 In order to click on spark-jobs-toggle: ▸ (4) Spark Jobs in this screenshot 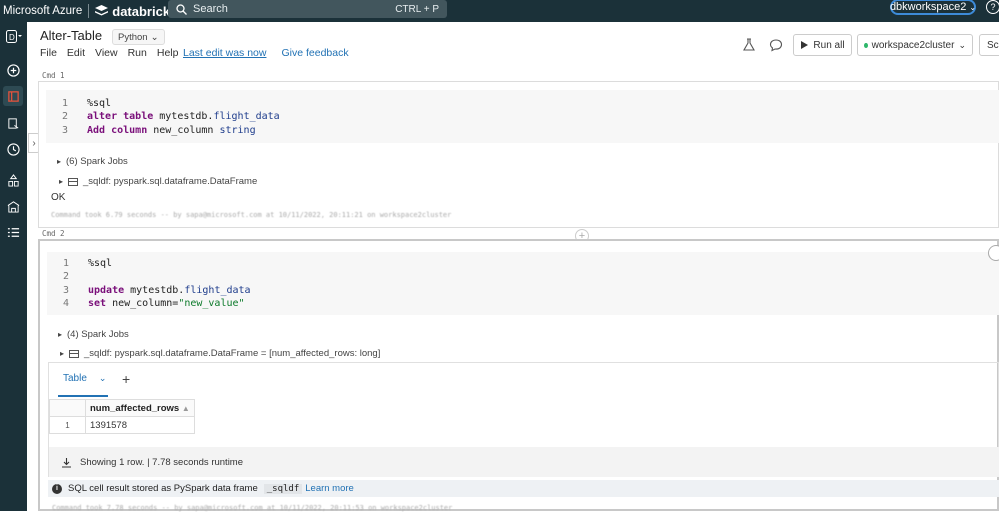, I will do `click(93, 334)`.